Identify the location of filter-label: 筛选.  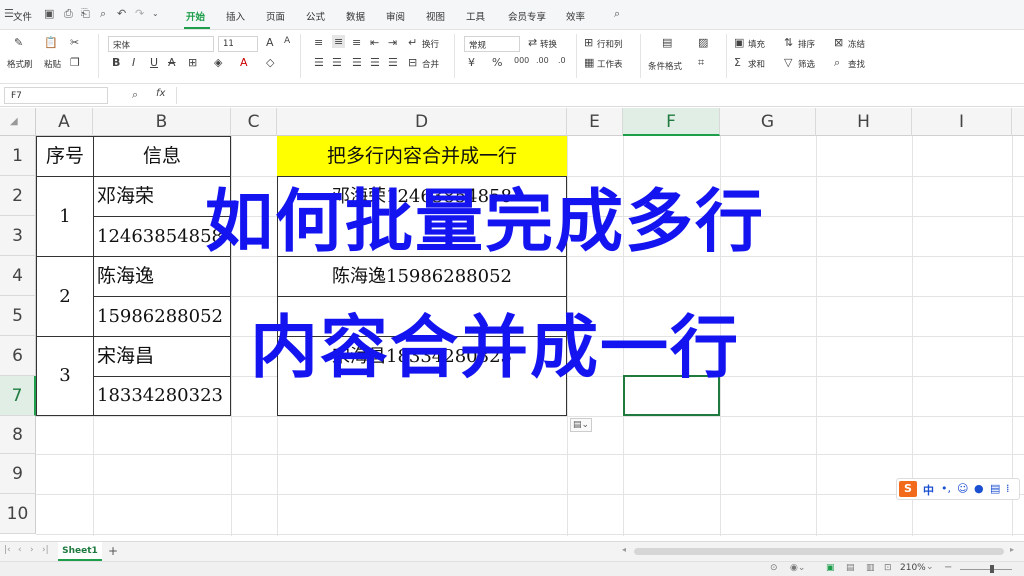
(806, 64).